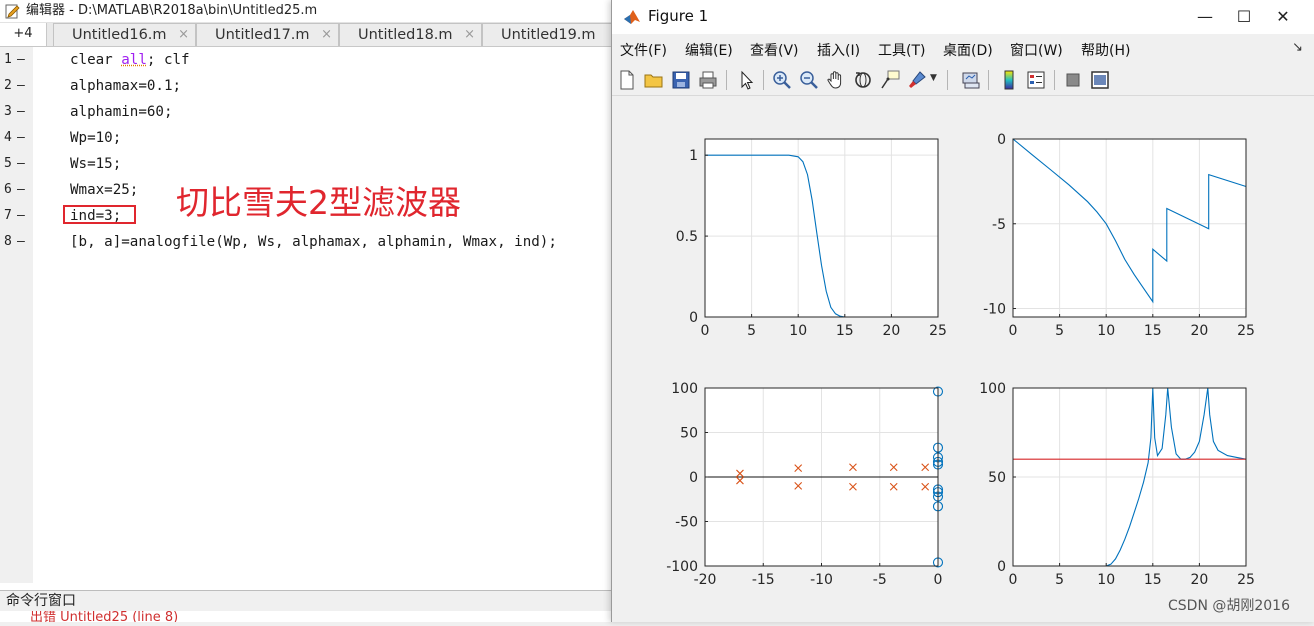 The width and height of the screenshot is (1314, 626). I want to click on new-file-icon, so click(627, 80).